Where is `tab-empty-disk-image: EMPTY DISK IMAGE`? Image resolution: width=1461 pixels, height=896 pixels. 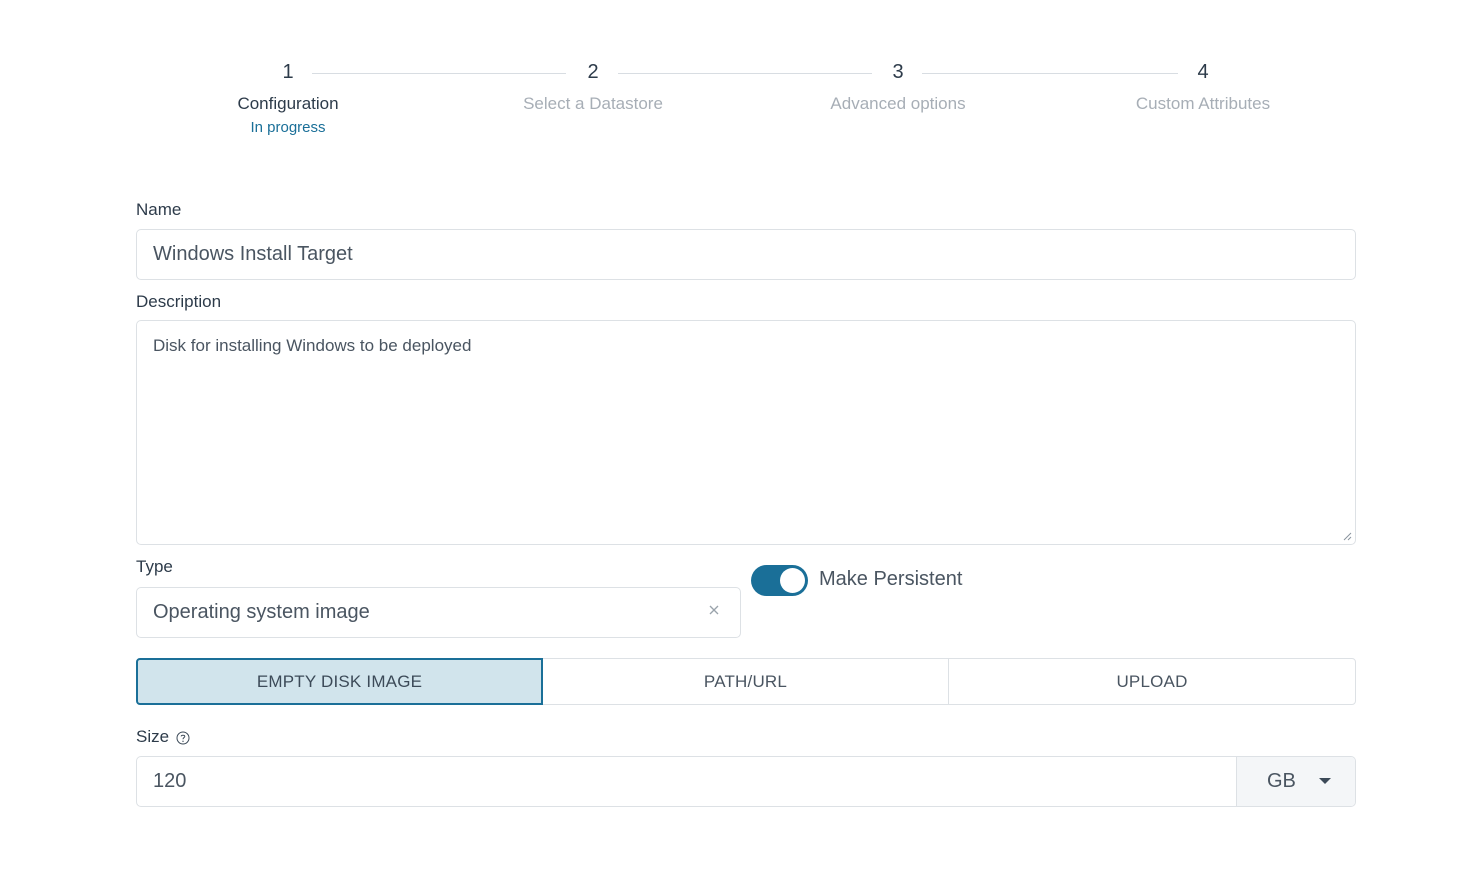 tab-empty-disk-image: EMPTY DISK IMAGE is located at coordinates (339, 681).